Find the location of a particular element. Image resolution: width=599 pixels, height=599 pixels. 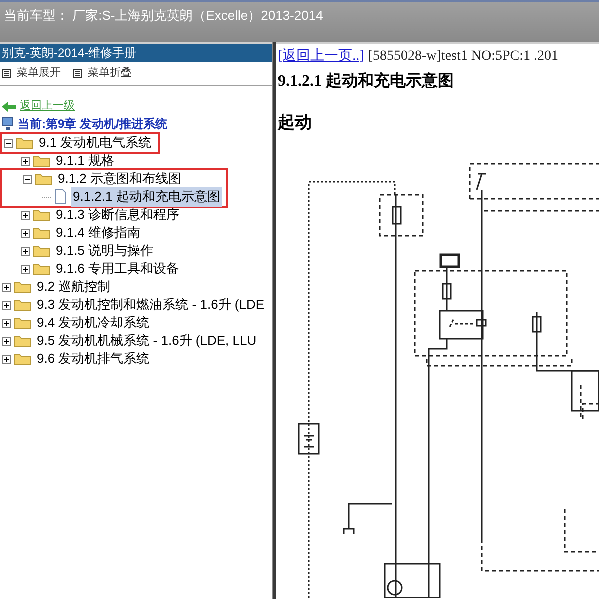

computer-icon is located at coordinates (8, 123).